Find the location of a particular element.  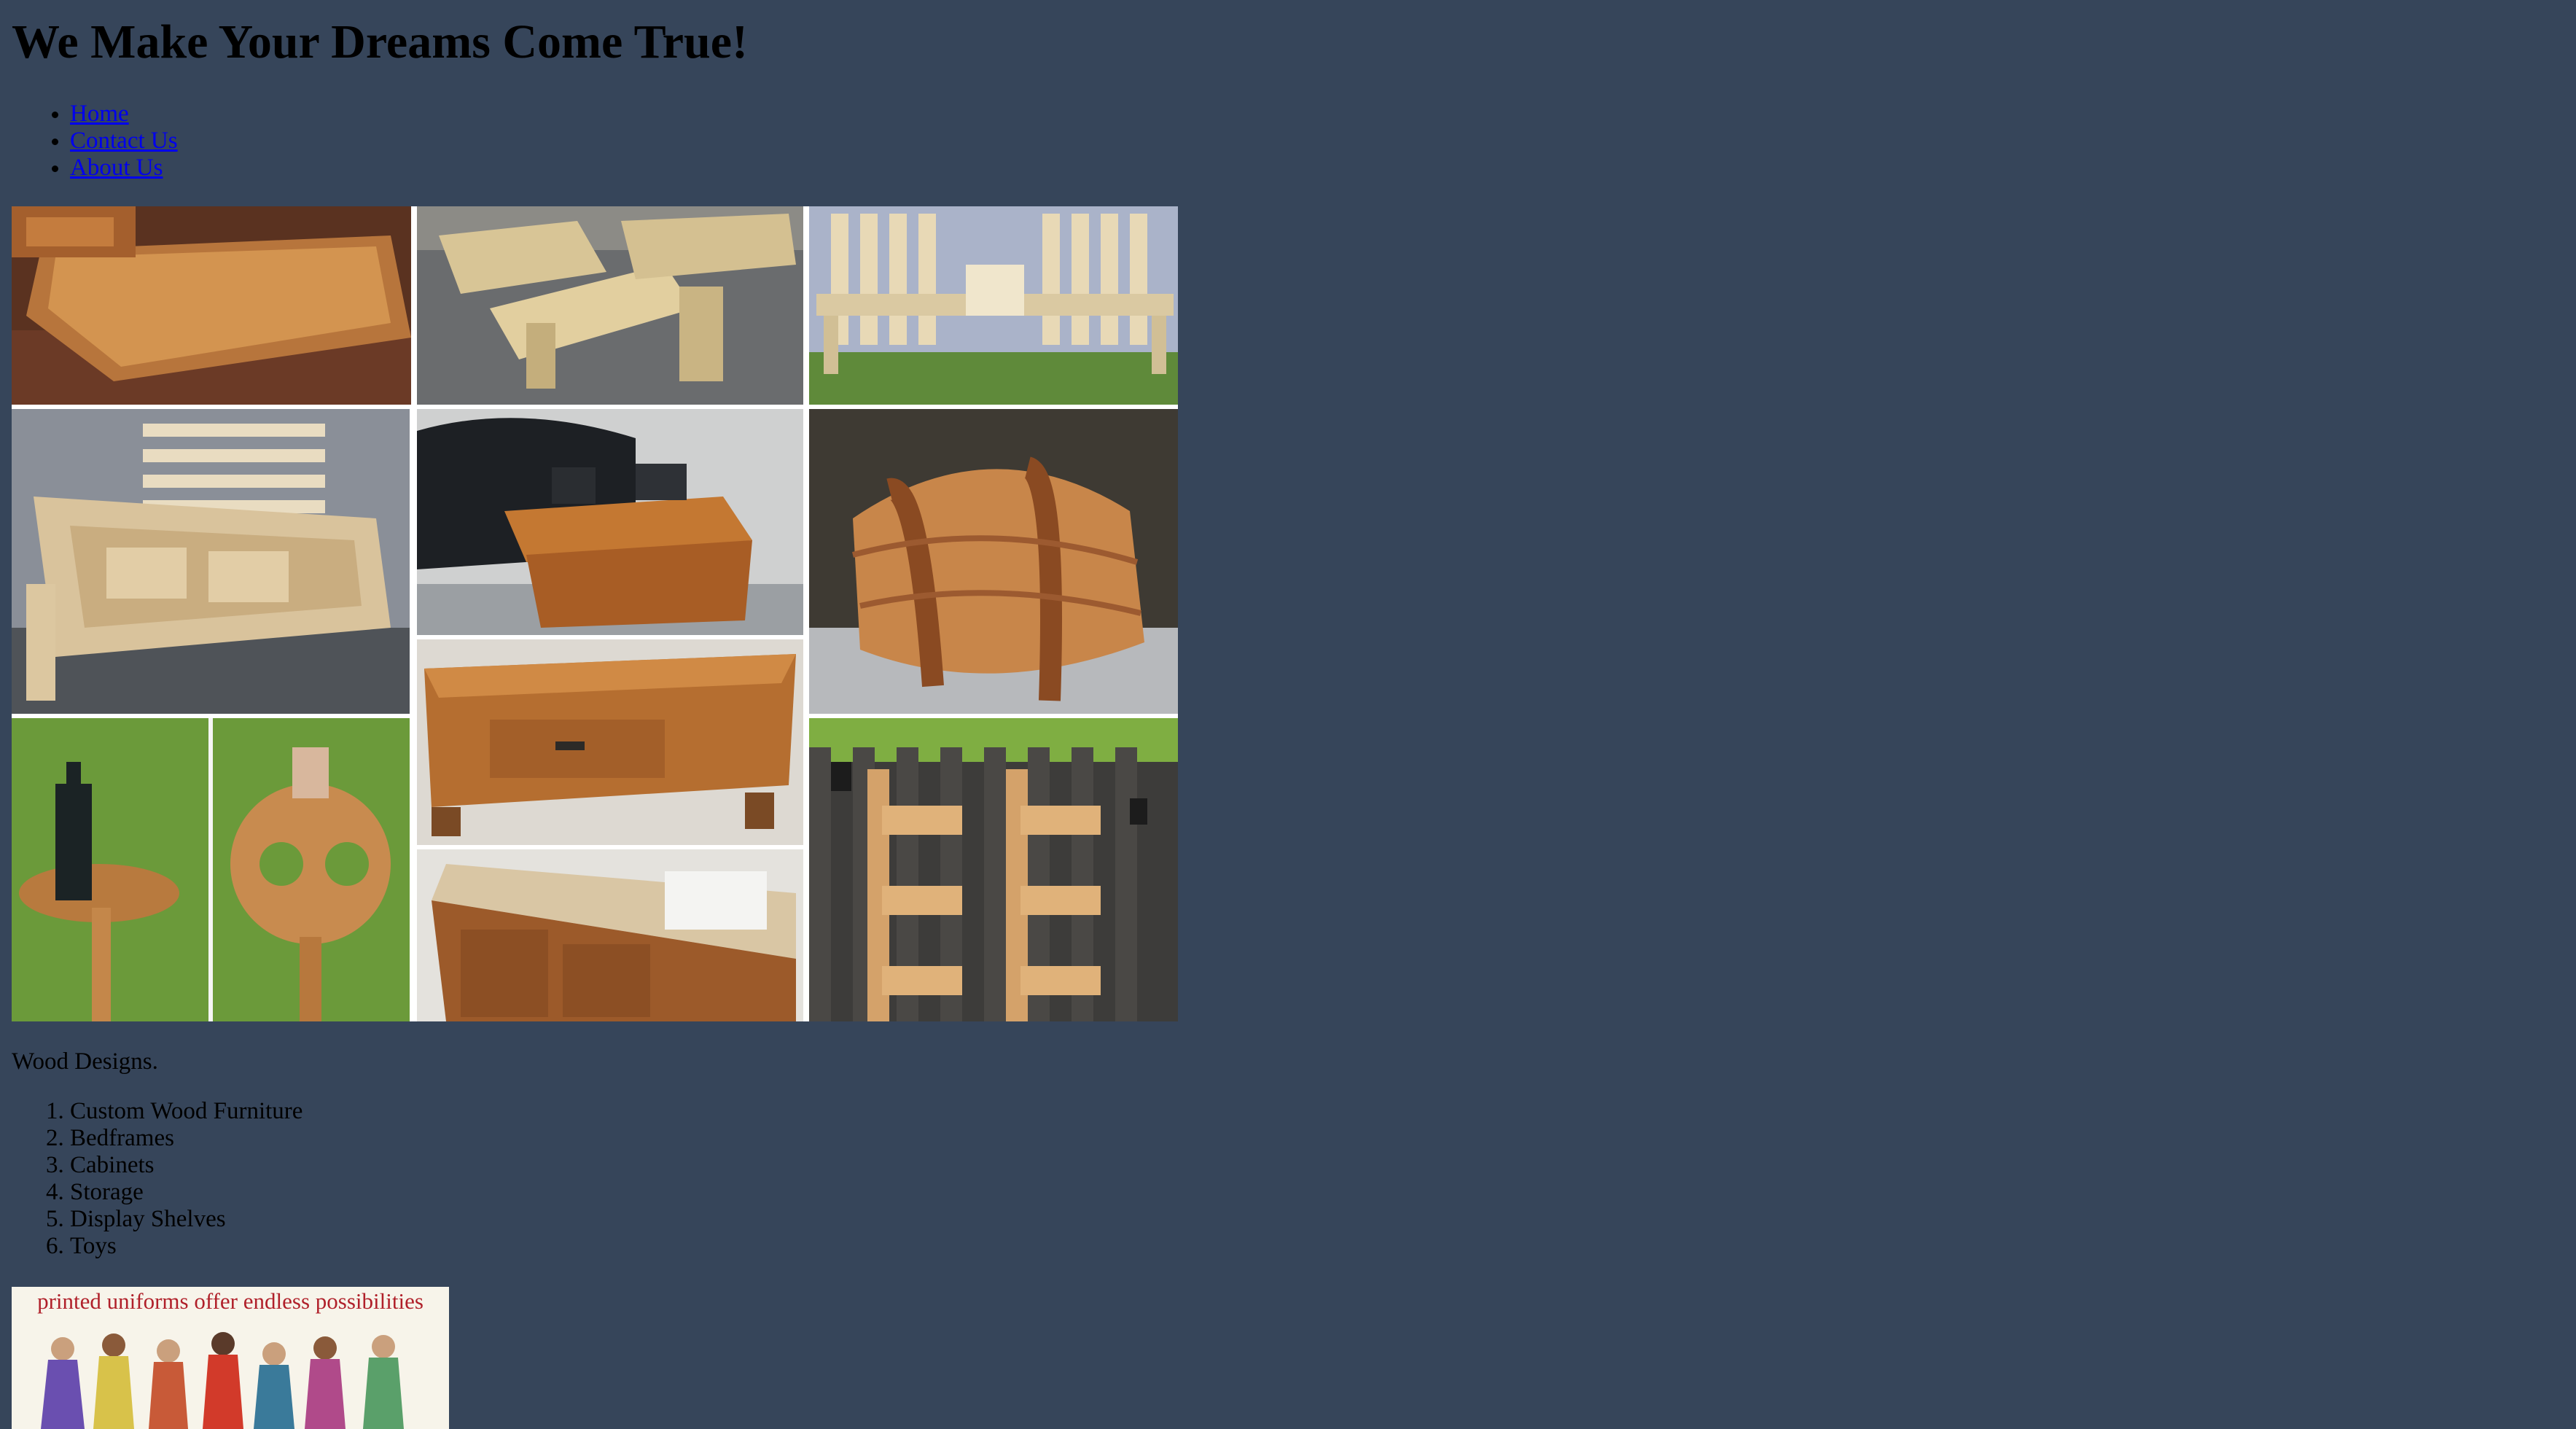

photo-workbench is located at coordinates (610, 935).